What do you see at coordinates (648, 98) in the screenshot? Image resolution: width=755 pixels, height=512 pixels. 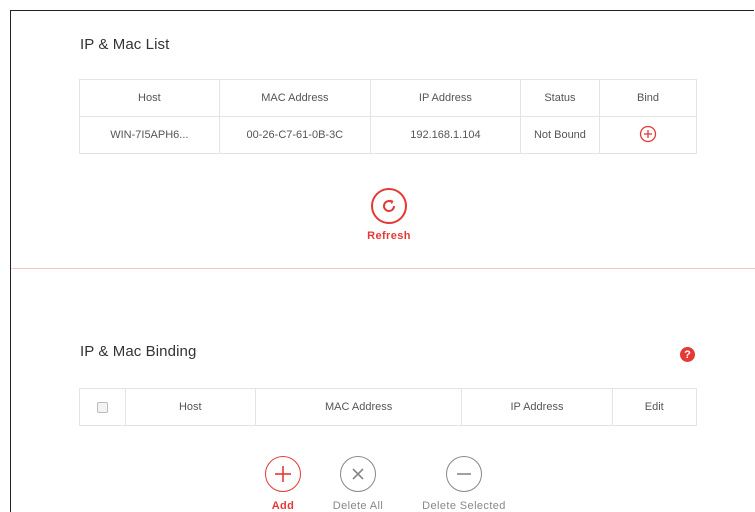 I see `column-header-bind: Bind` at bounding box center [648, 98].